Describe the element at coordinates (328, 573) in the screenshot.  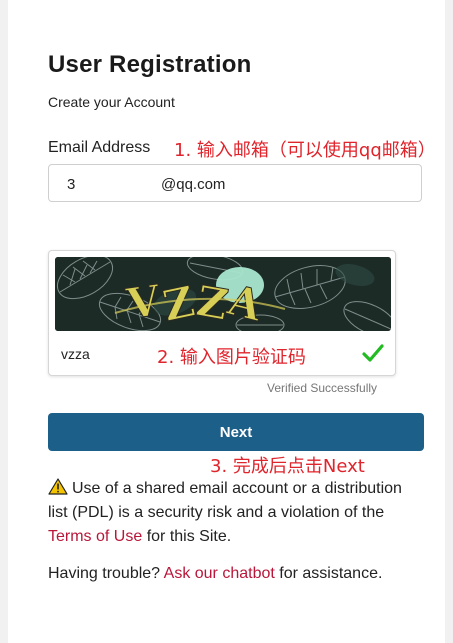
I see `help-text-end: for assistance.` at that location.